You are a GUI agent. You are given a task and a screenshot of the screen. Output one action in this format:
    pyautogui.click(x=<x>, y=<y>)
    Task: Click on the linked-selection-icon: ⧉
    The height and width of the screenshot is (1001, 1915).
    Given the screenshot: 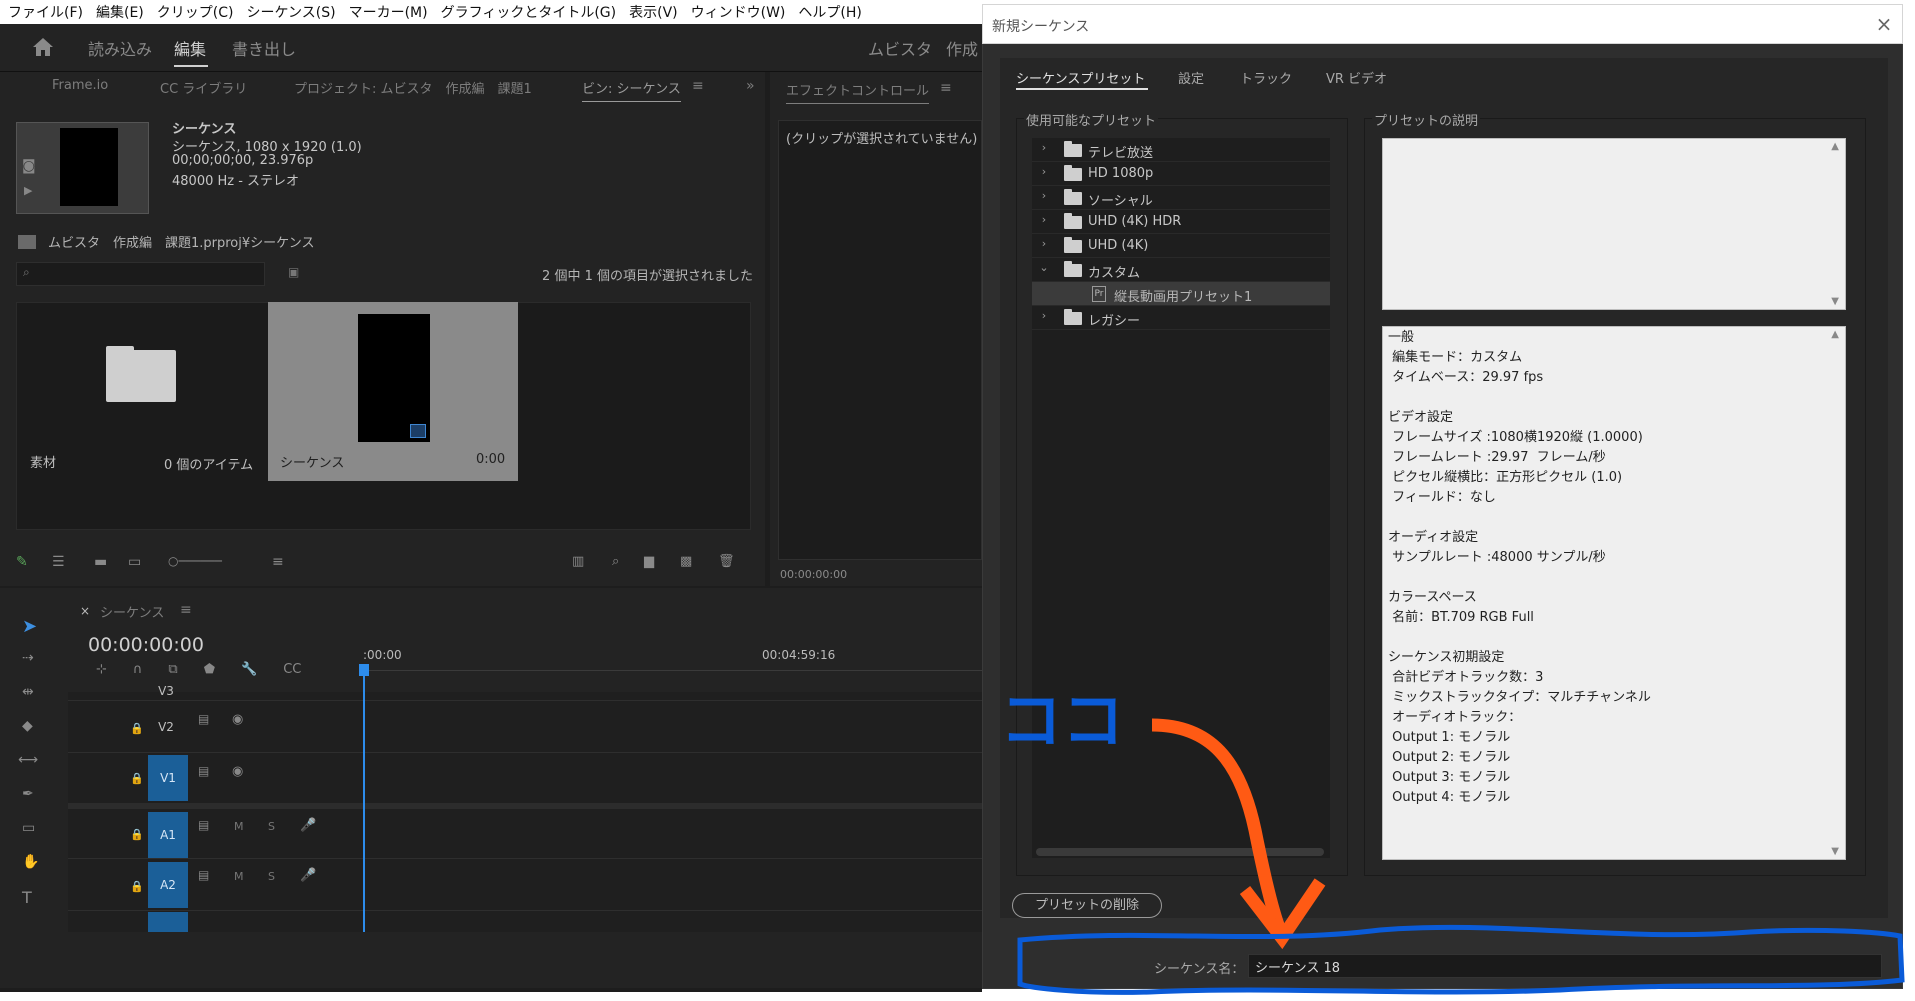 What is the action you would take?
    pyautogui.click(x=172, y=669)
    